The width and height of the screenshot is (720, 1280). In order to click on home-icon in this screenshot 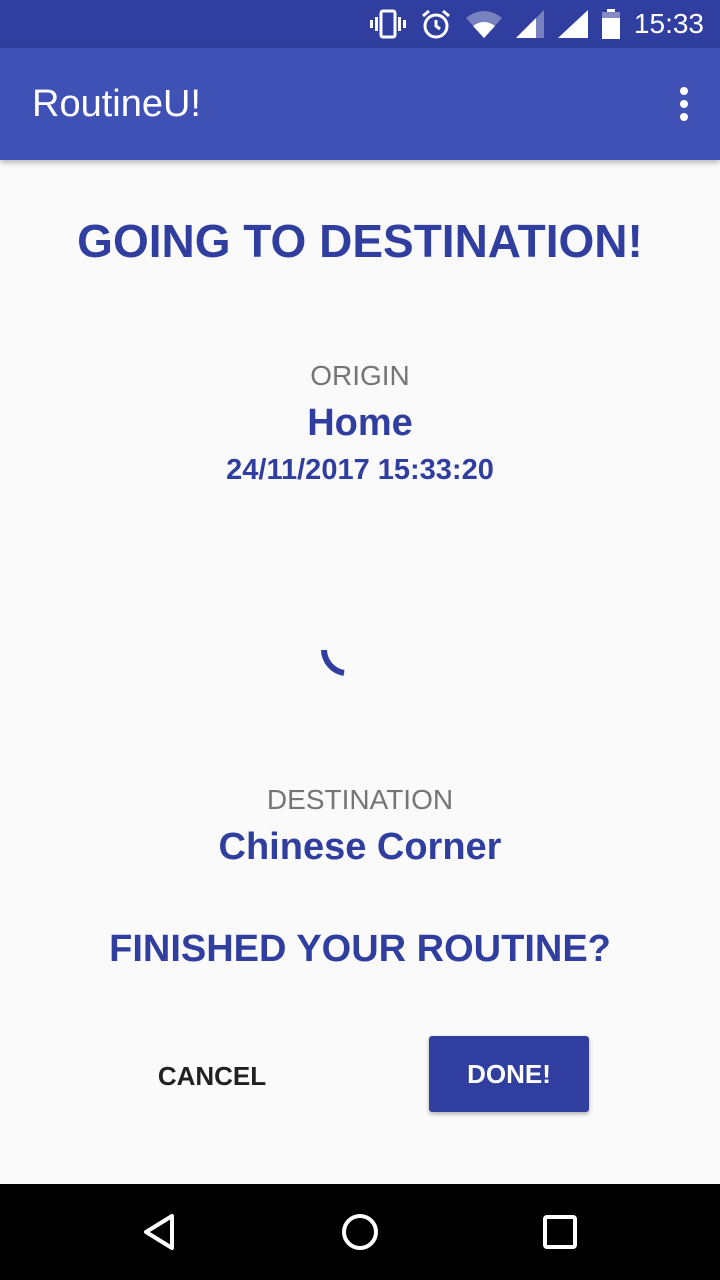, I will do `click(360, 1232)`.